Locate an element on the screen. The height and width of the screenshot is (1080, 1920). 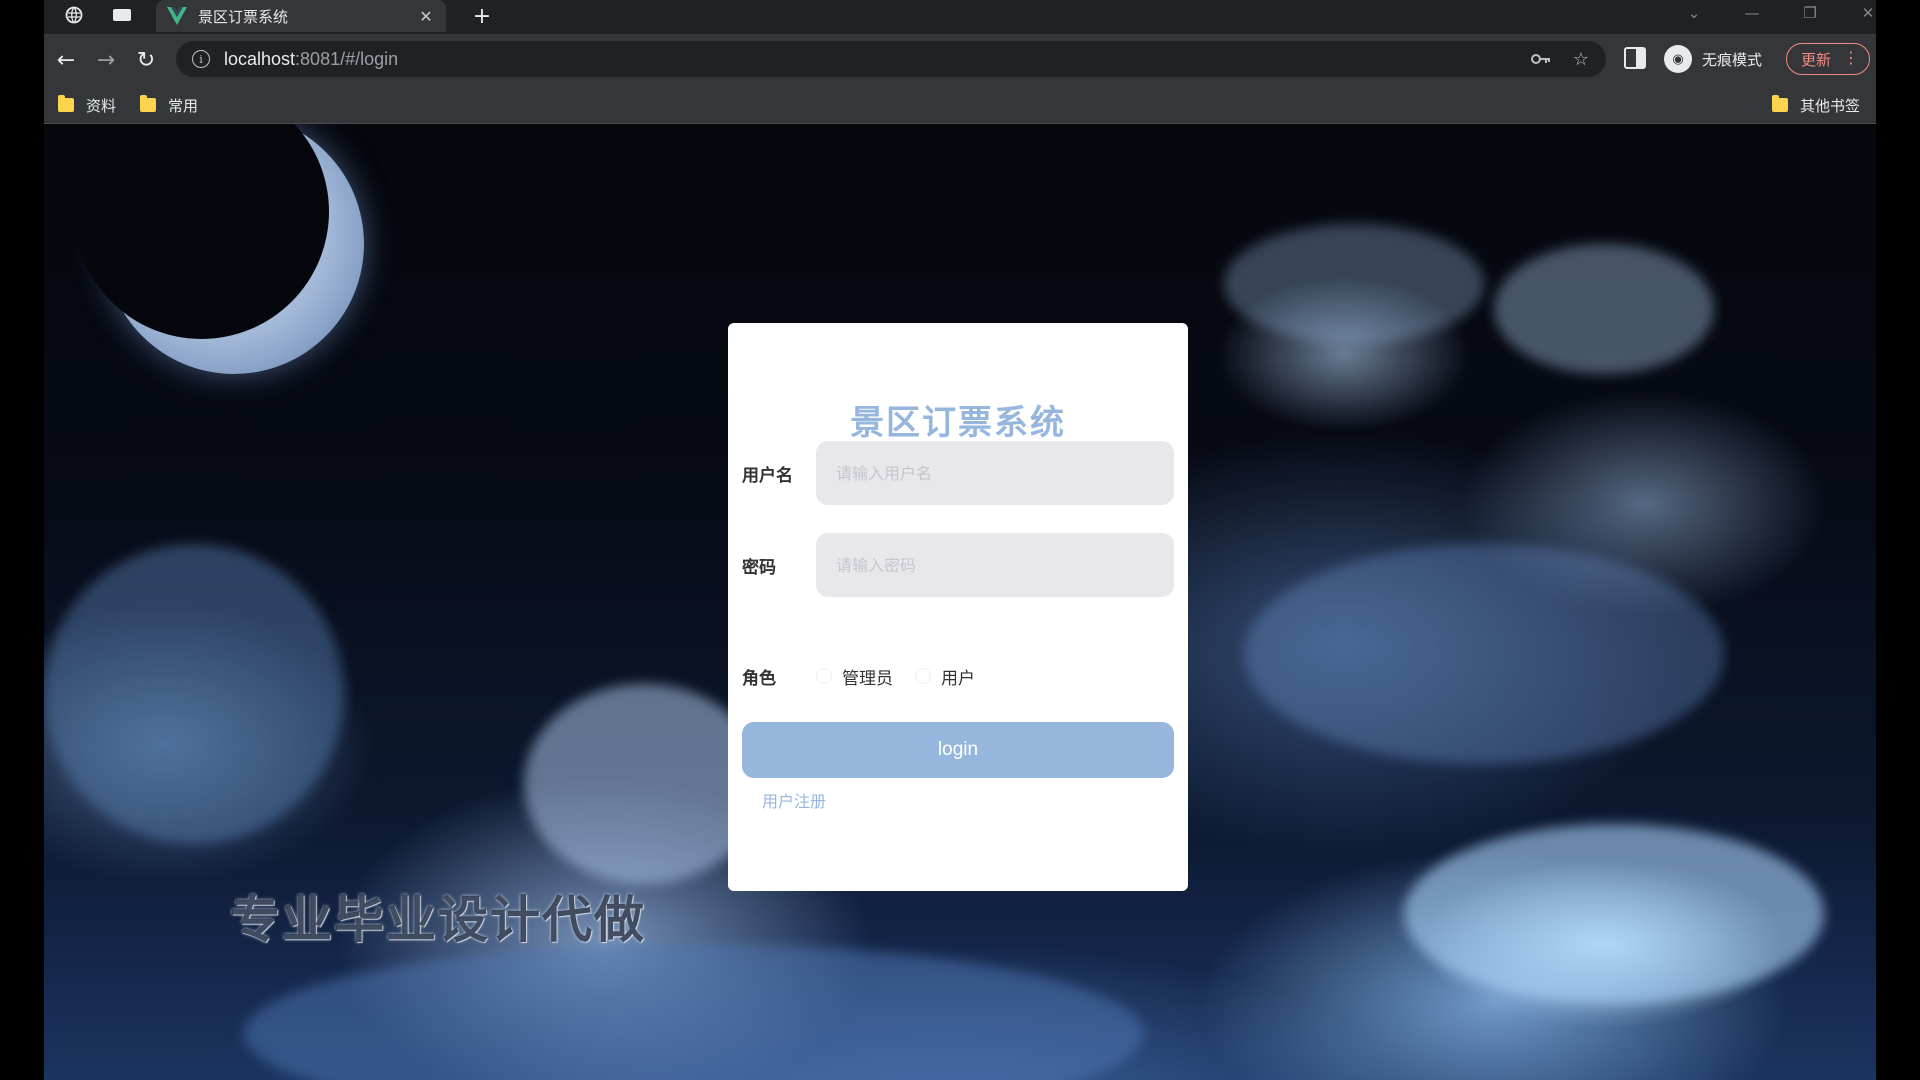
incognito-label: 无痕模式 is located at coordinates (1732, 59).